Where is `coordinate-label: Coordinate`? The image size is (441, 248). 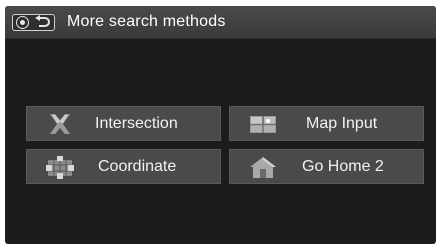
coordinate-label: Coordinate is located at coordinates (137, 166).